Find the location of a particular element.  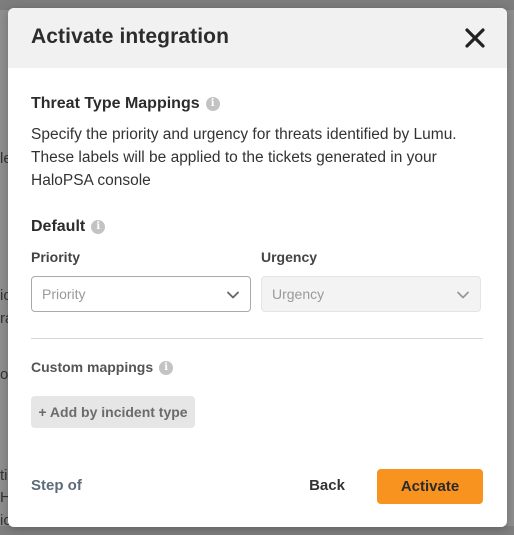

step-indicator: Step of is located at coordinates (56, 485).